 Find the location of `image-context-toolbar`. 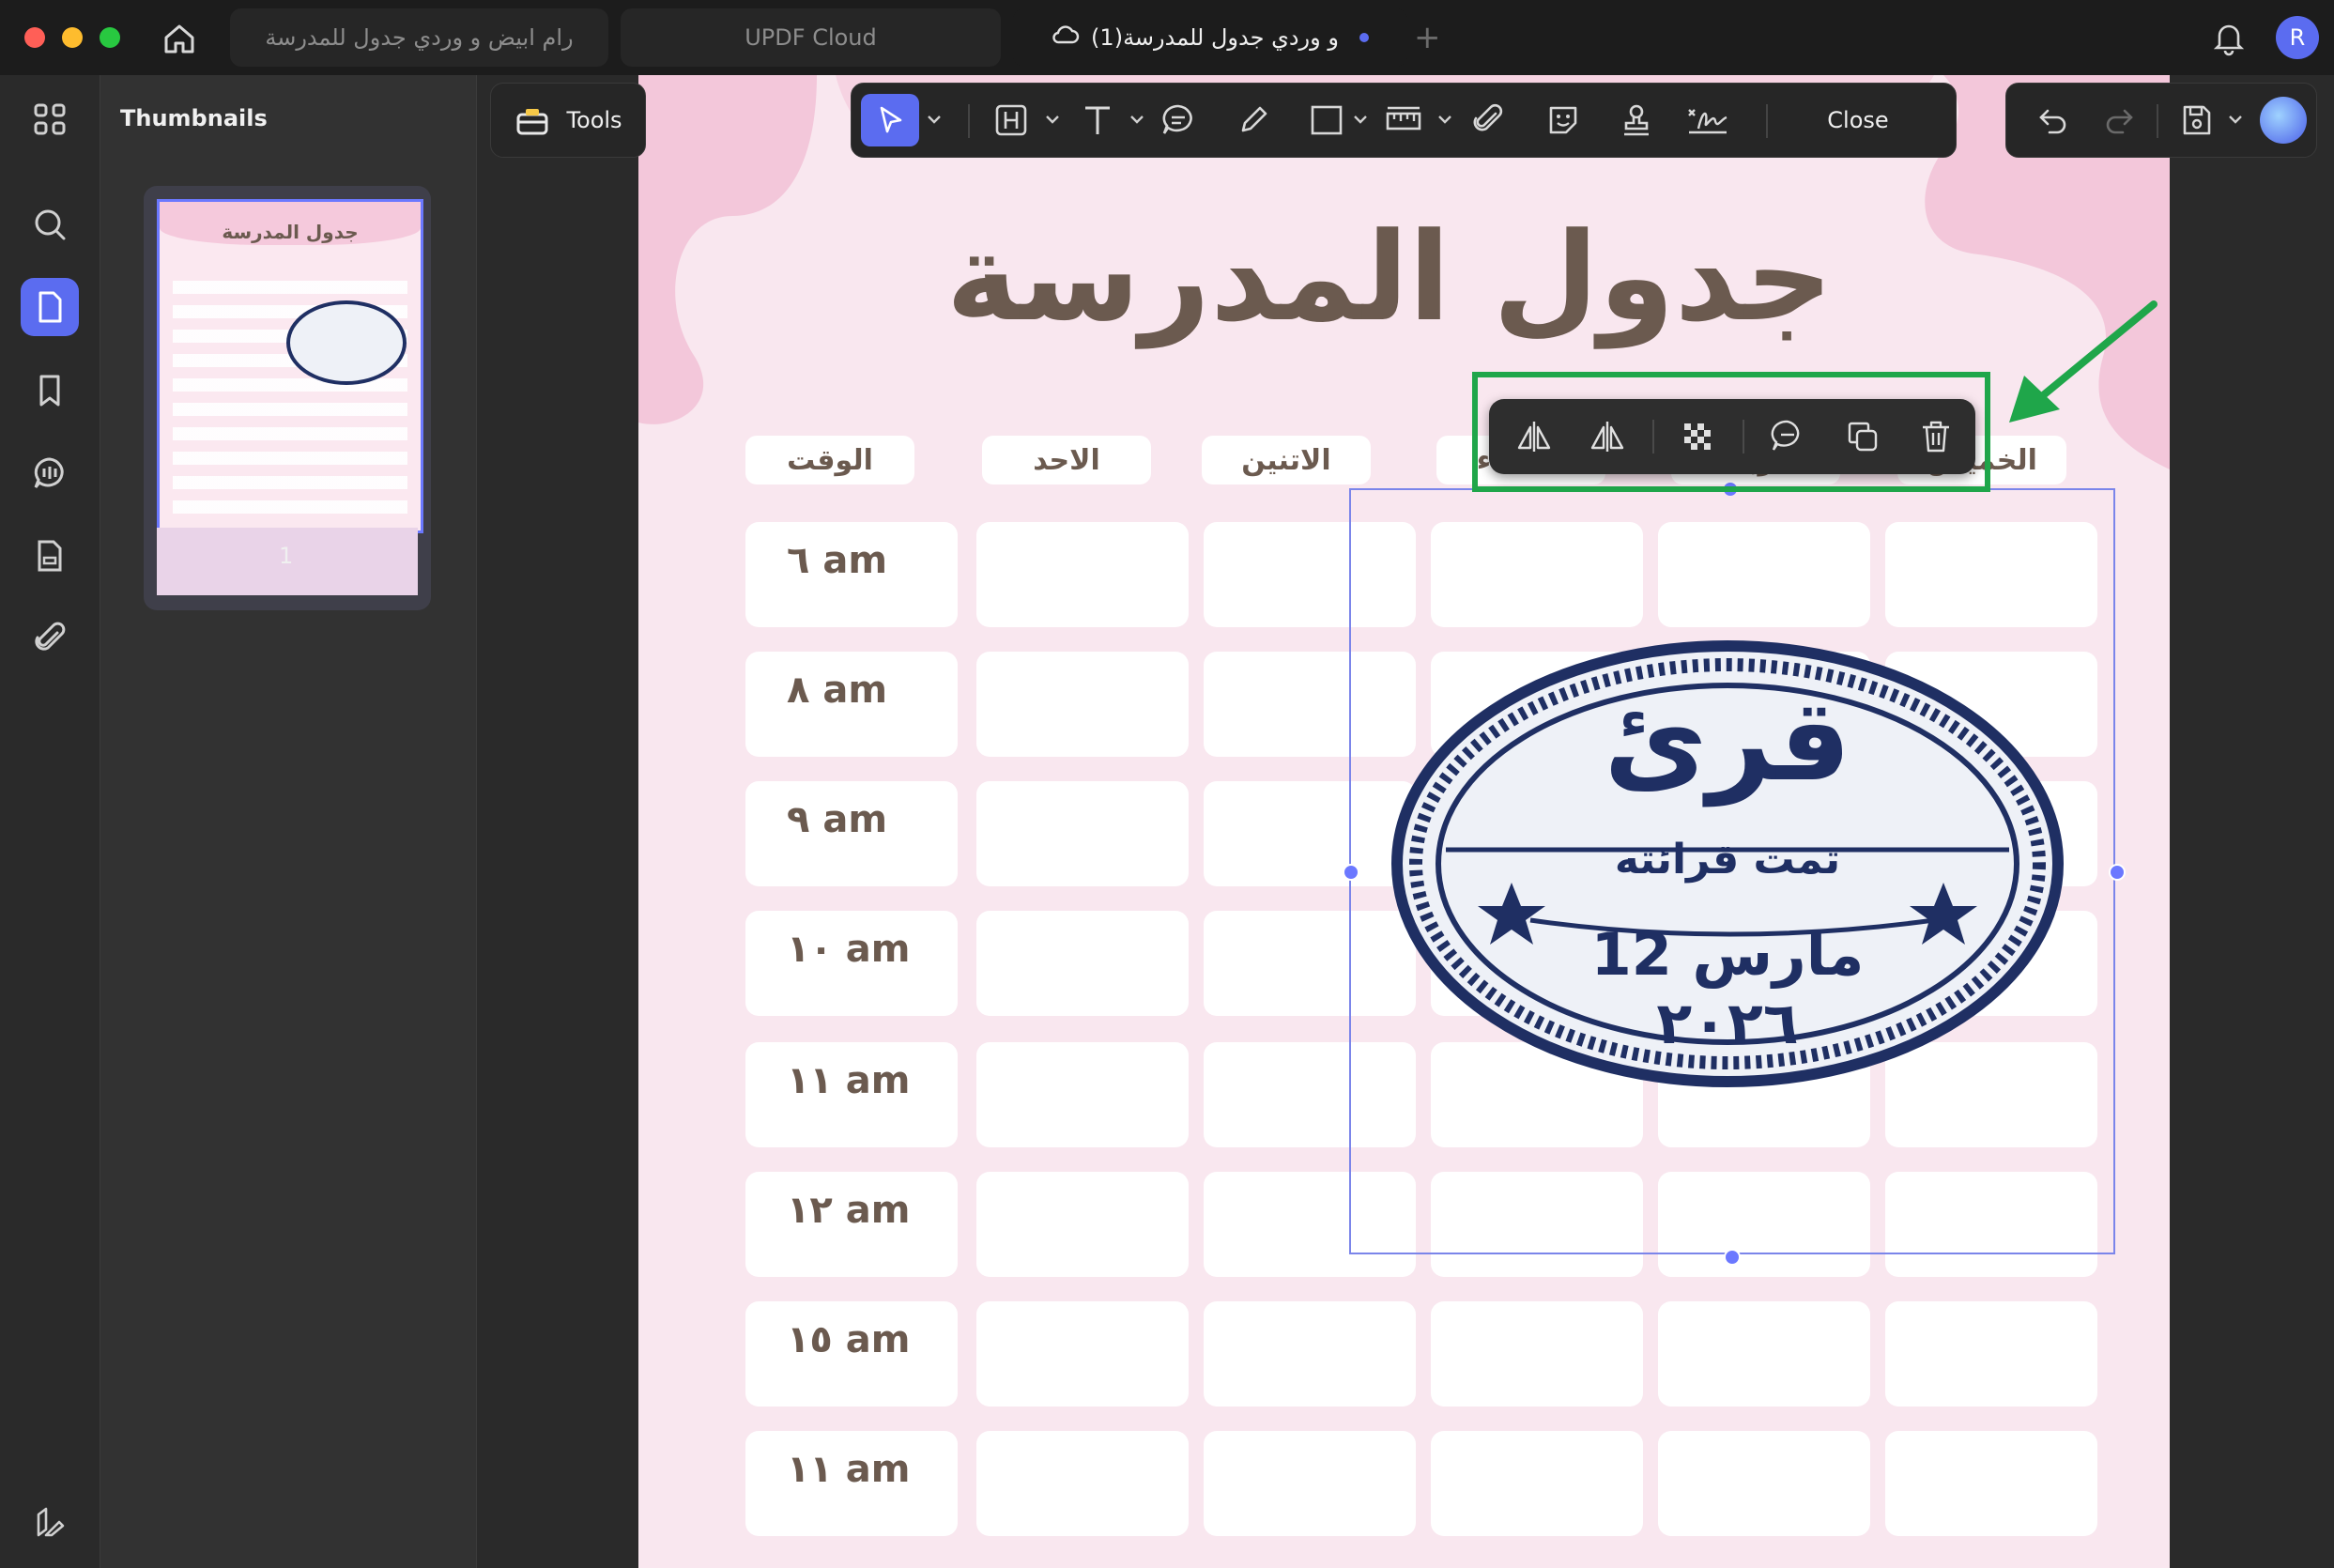

image-context-toolbar is located at coordinates (1732, 437).